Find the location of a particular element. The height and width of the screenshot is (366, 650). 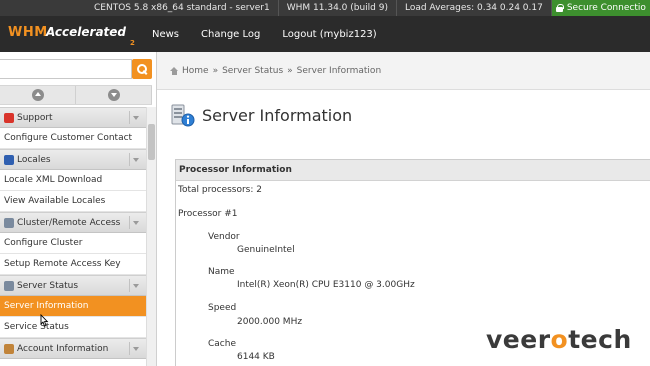

lock-icon is located at coordinates (559, 8).